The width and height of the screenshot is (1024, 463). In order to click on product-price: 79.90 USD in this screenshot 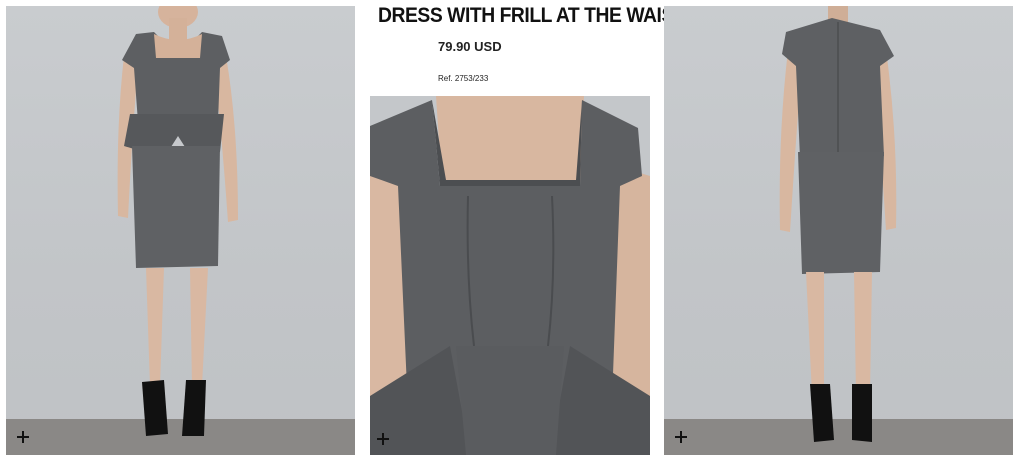, I will do `click(470, 46)`.